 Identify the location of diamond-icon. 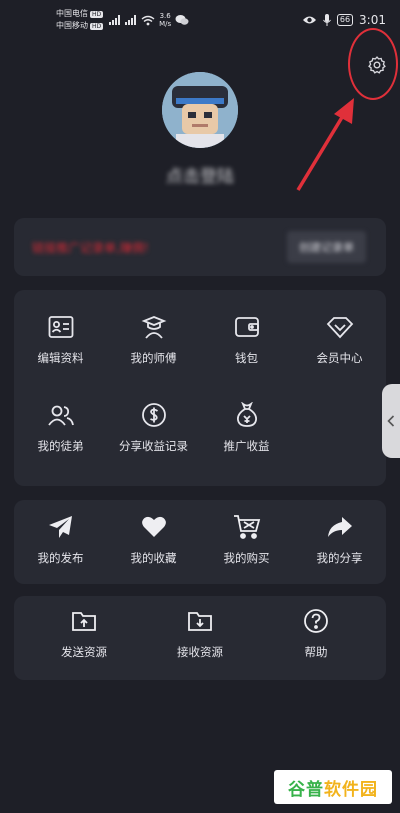
(339, 328).